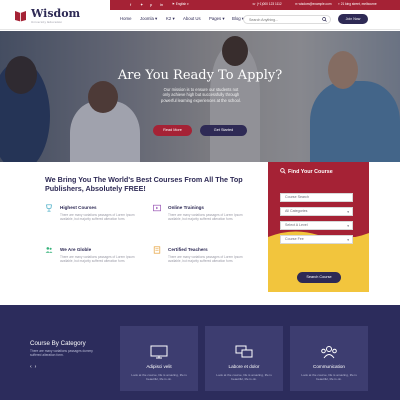 The height and width of the screenshot is (400, 400). I want to click on language-label: English, so click(181, 4).